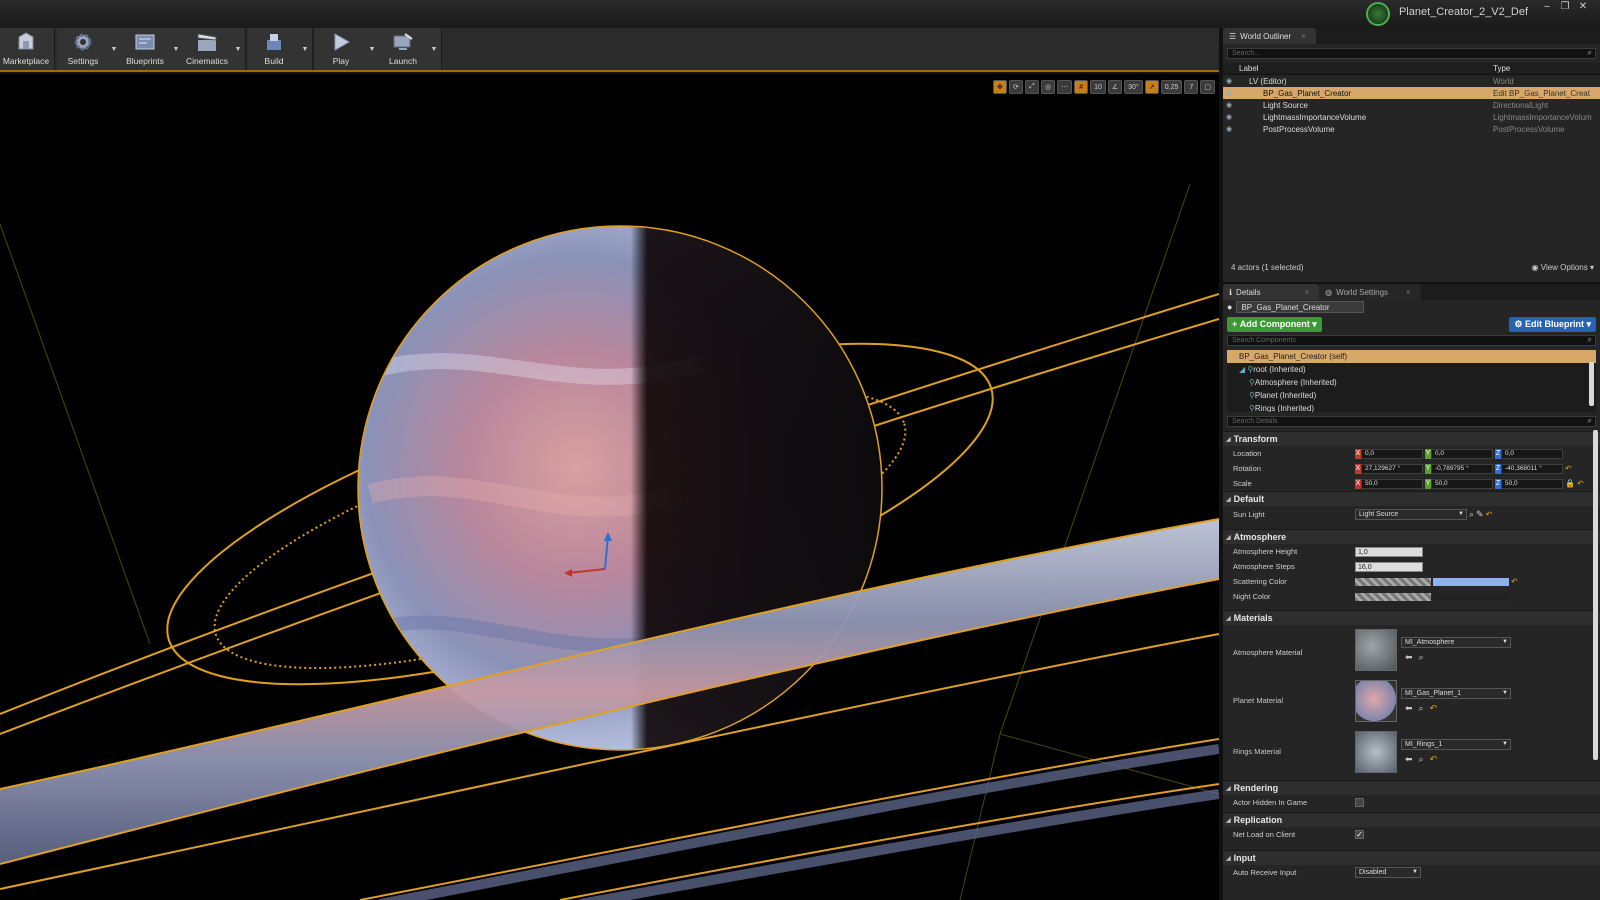 The width and height of the screenshot is (1600, 900). I want to click on column-label-header: Label, so click(1364, 68).